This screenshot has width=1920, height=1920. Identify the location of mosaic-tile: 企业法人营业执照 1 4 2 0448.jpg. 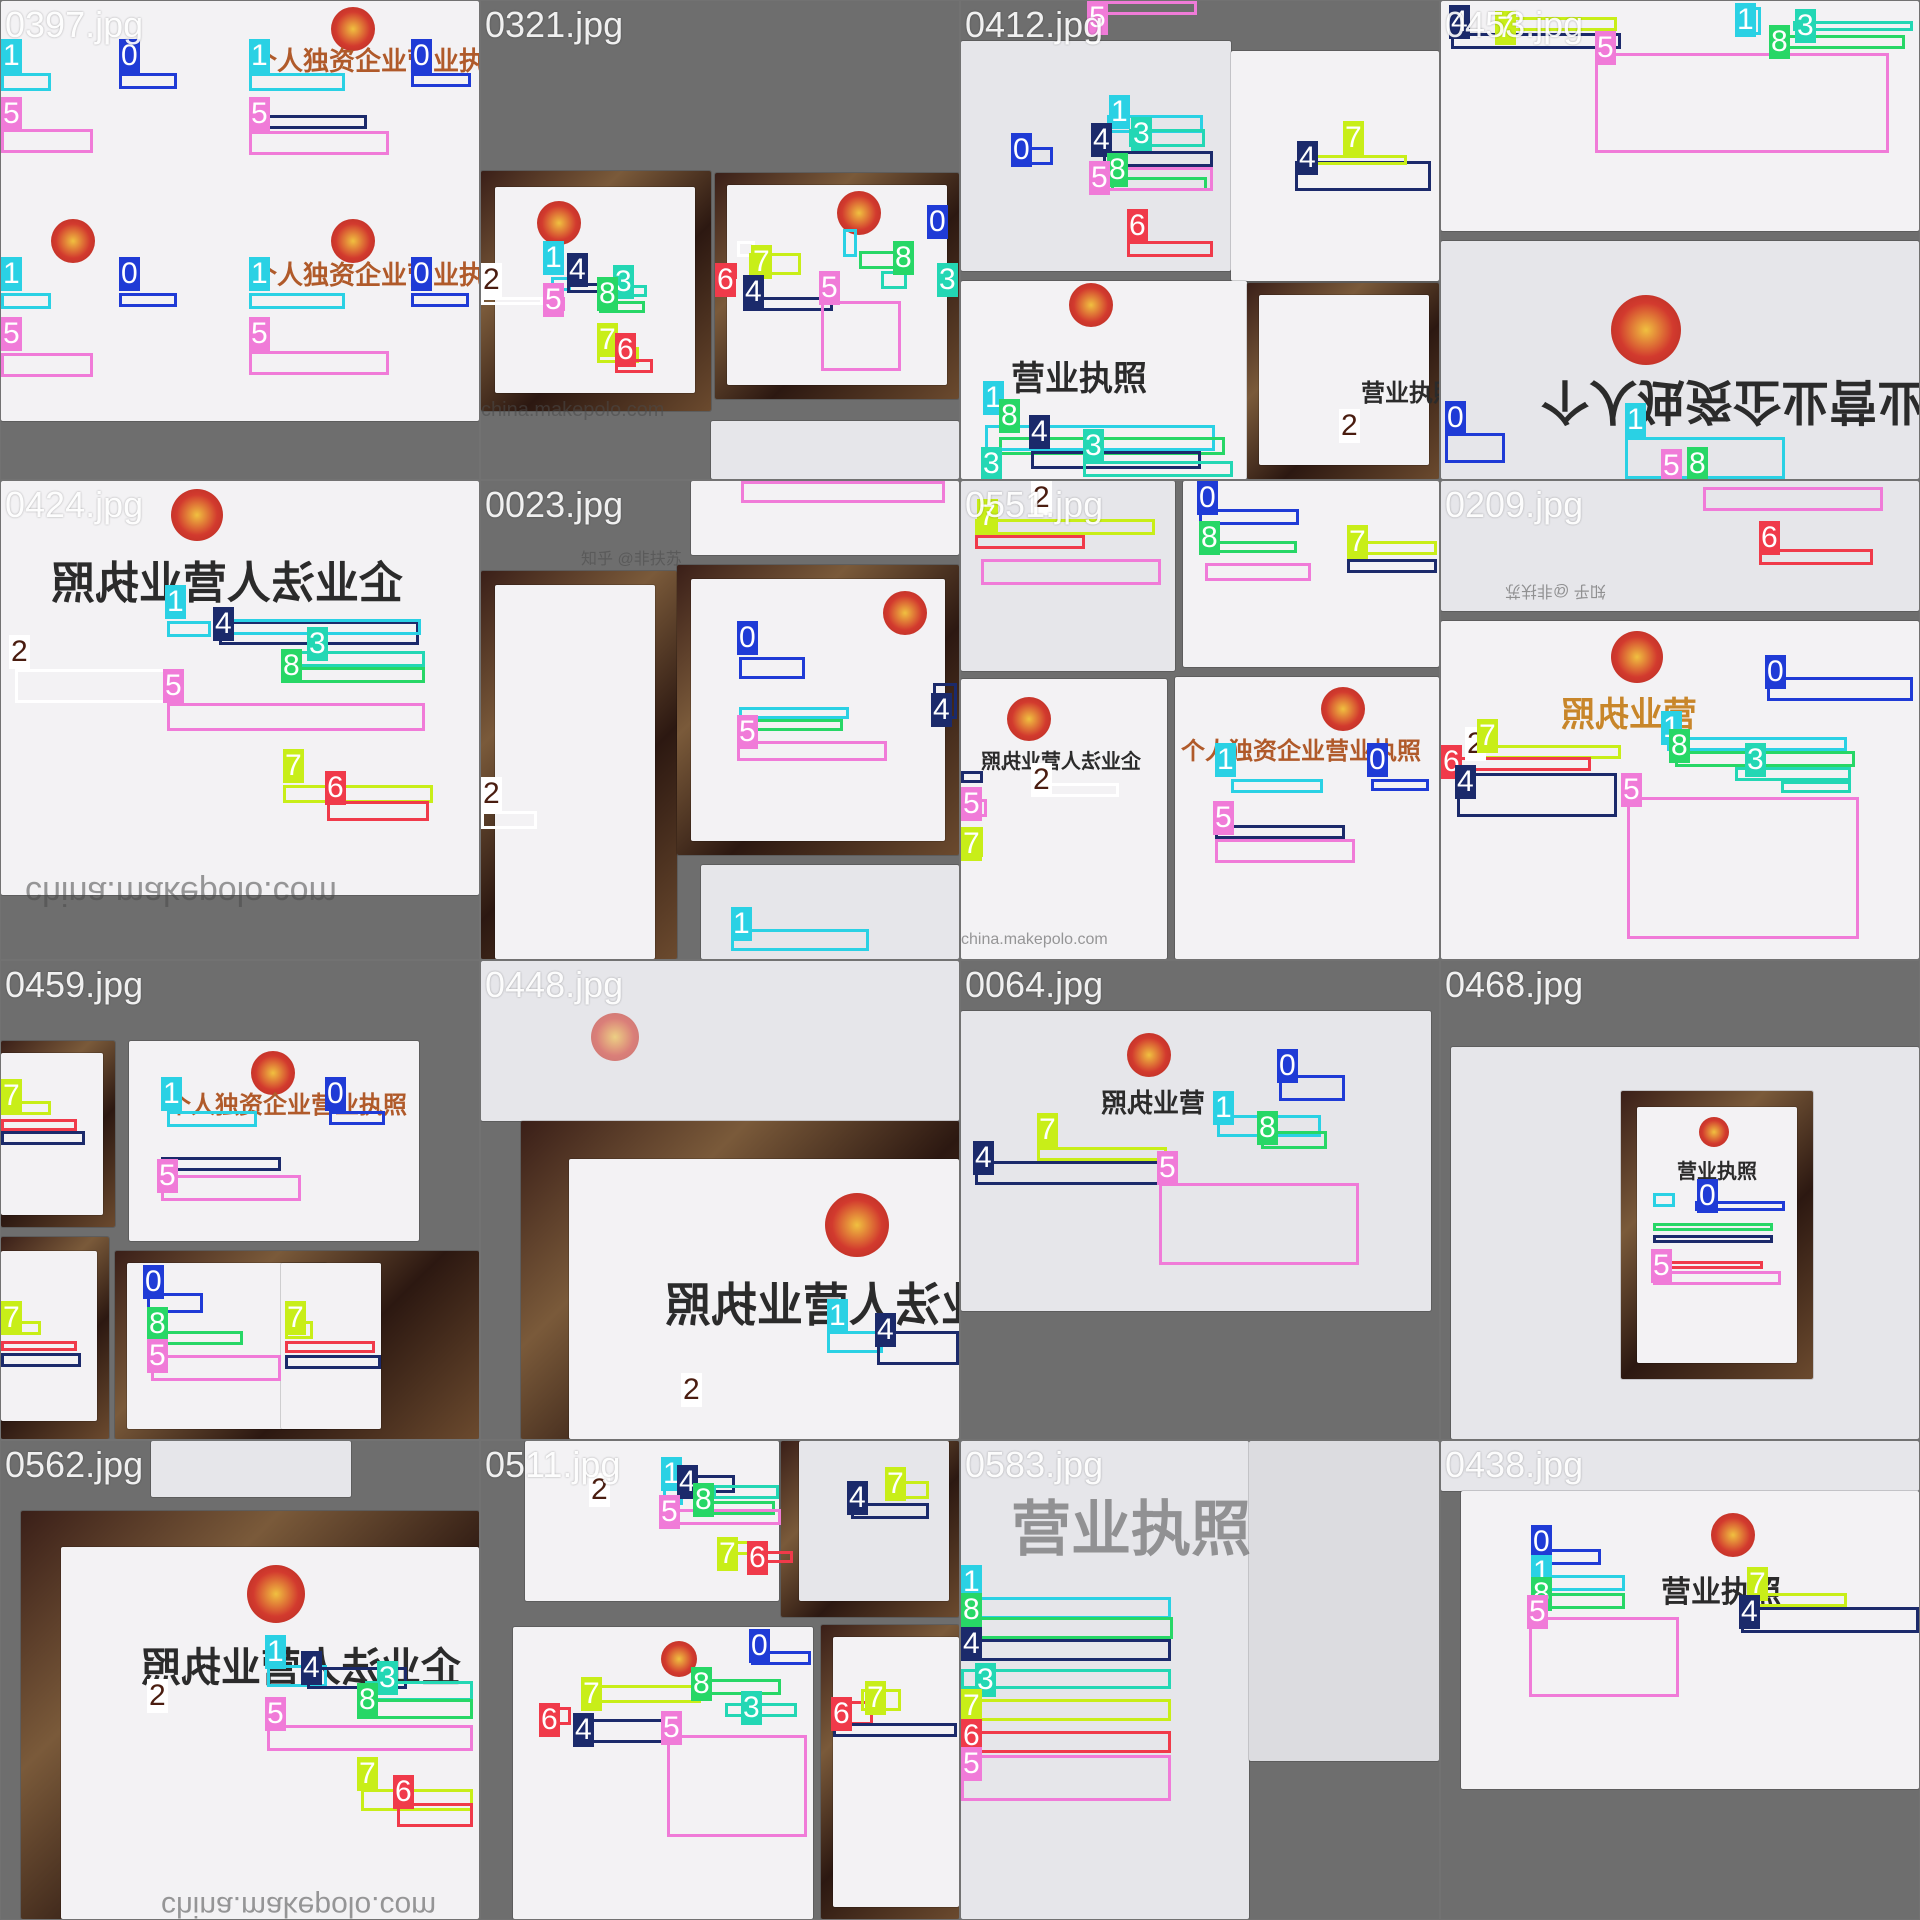
(720, 1200).